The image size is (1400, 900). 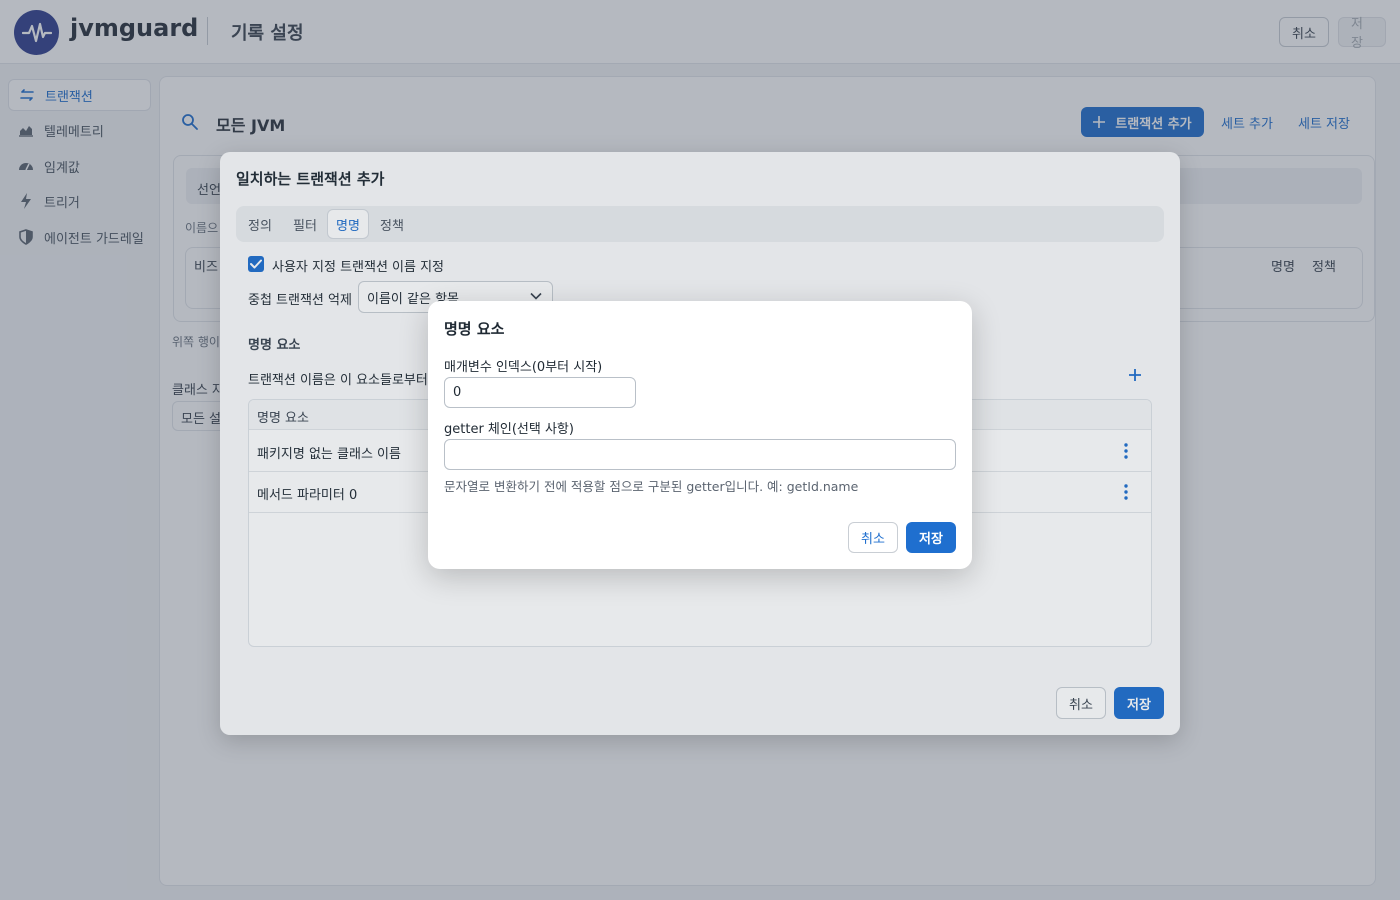 I want to click on param-index-input: 0, so click(x=540, y=392).